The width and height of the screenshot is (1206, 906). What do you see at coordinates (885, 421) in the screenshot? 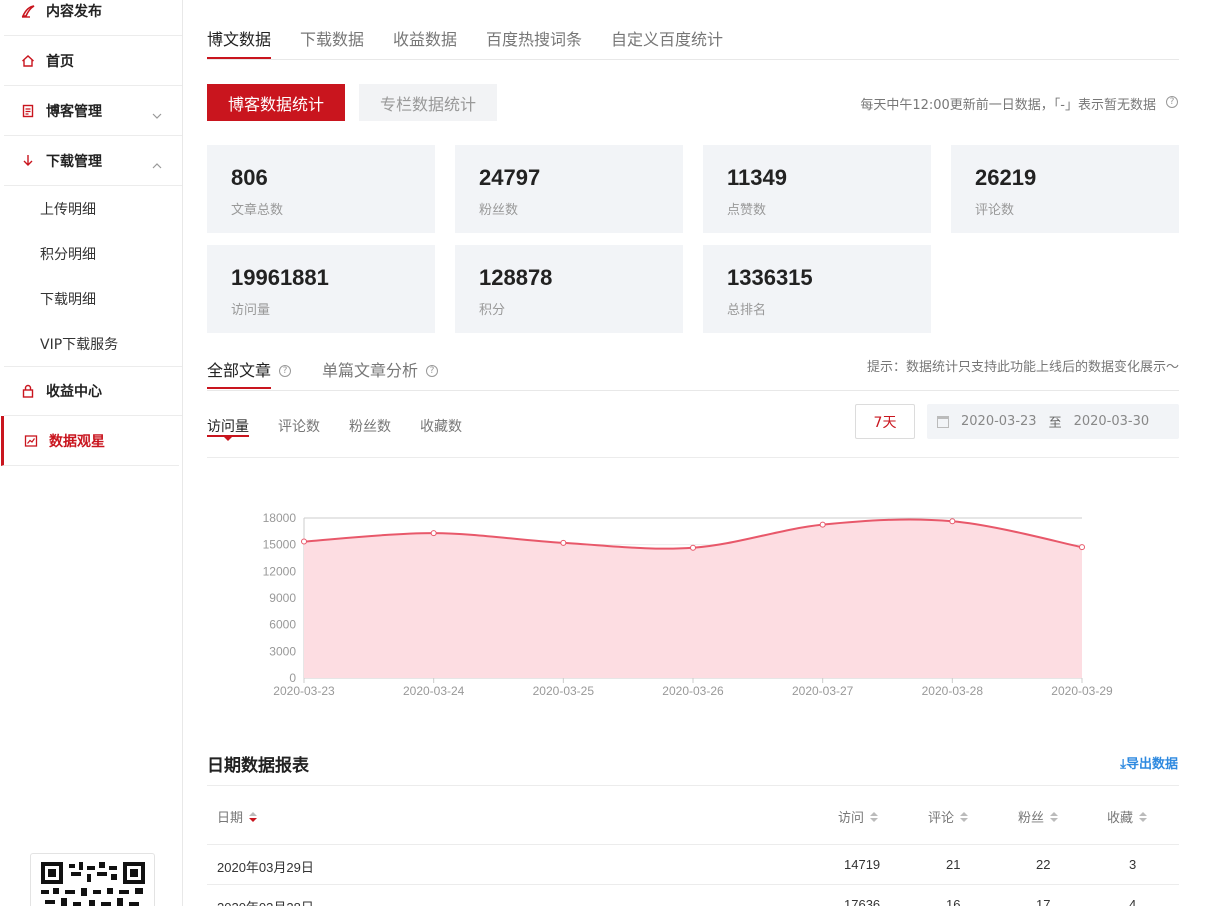
I see `seven-days-button: 7天` at bounding box center [885, 421].